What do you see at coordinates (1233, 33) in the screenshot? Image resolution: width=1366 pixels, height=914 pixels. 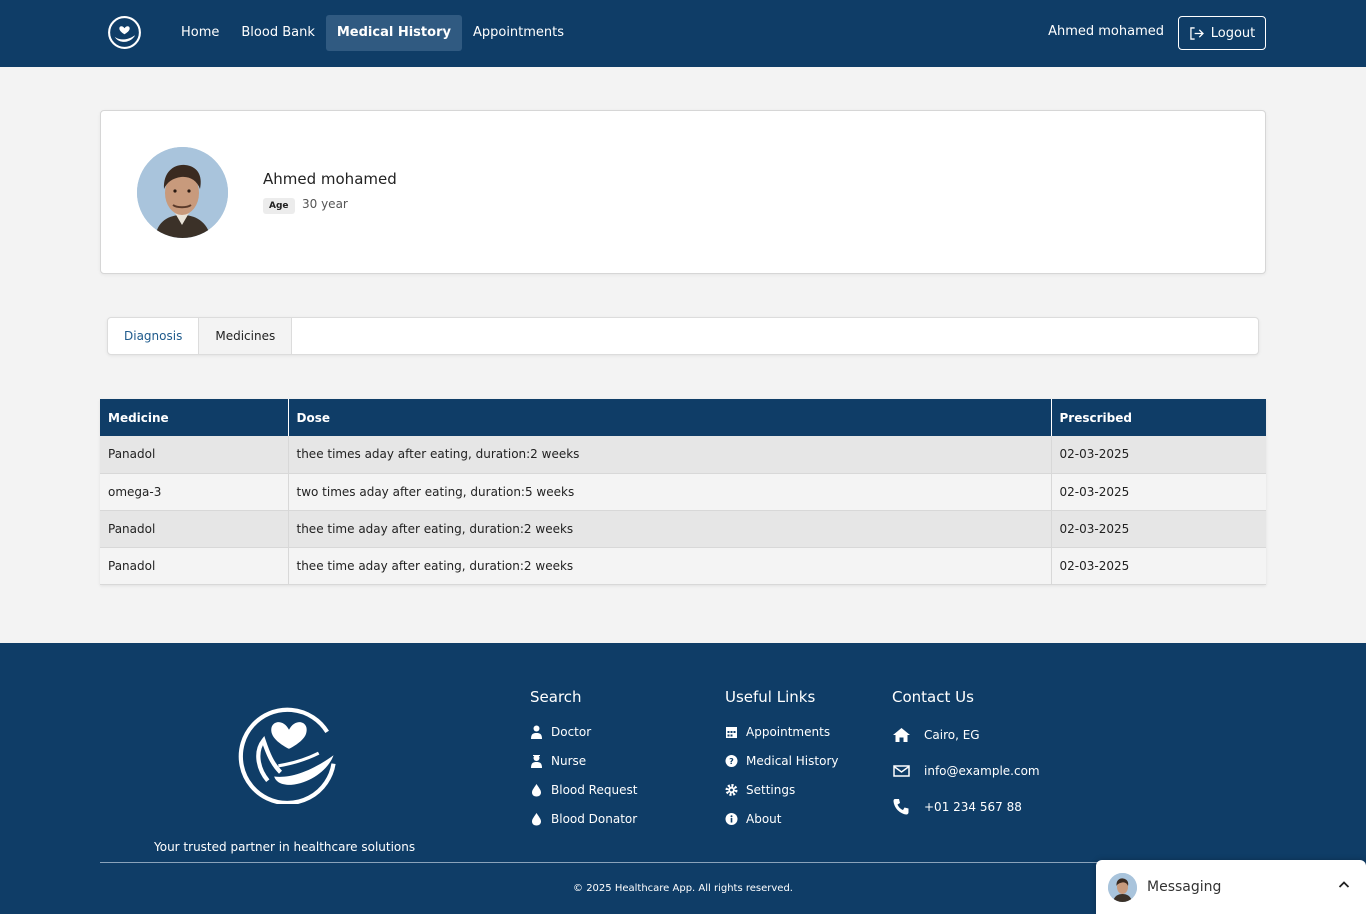 I see `logout-label: Logout` at bounding box center [1233, 33].